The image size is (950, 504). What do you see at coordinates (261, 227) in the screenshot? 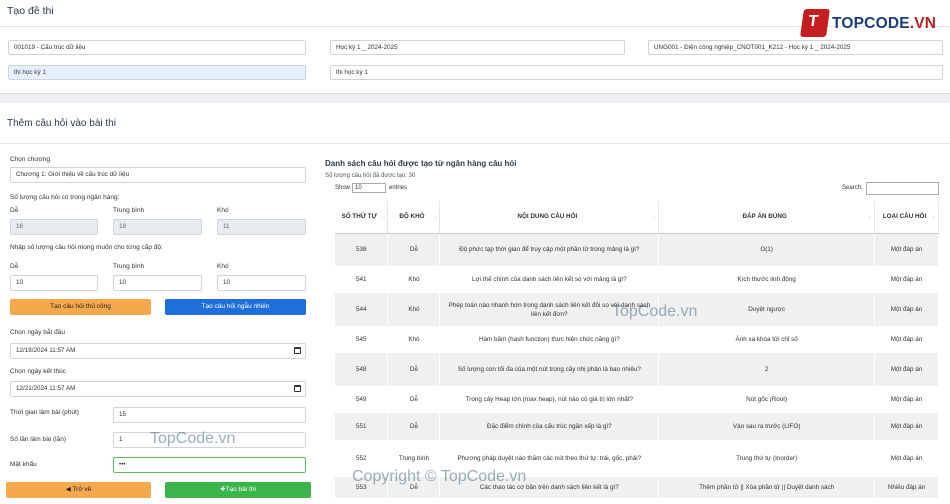
I see `bank-hard-field: 11` at bounding box center [261, 227].